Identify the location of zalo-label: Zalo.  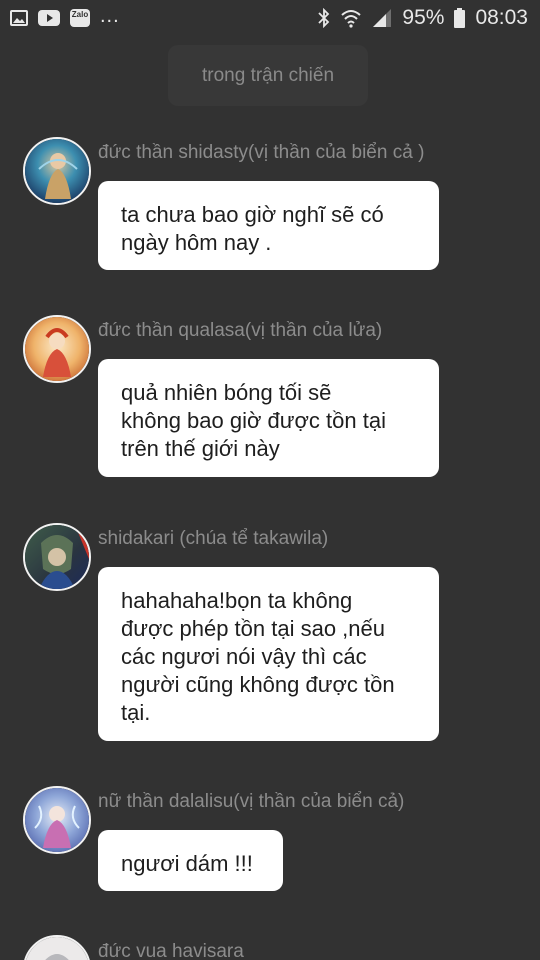
(80, 14).